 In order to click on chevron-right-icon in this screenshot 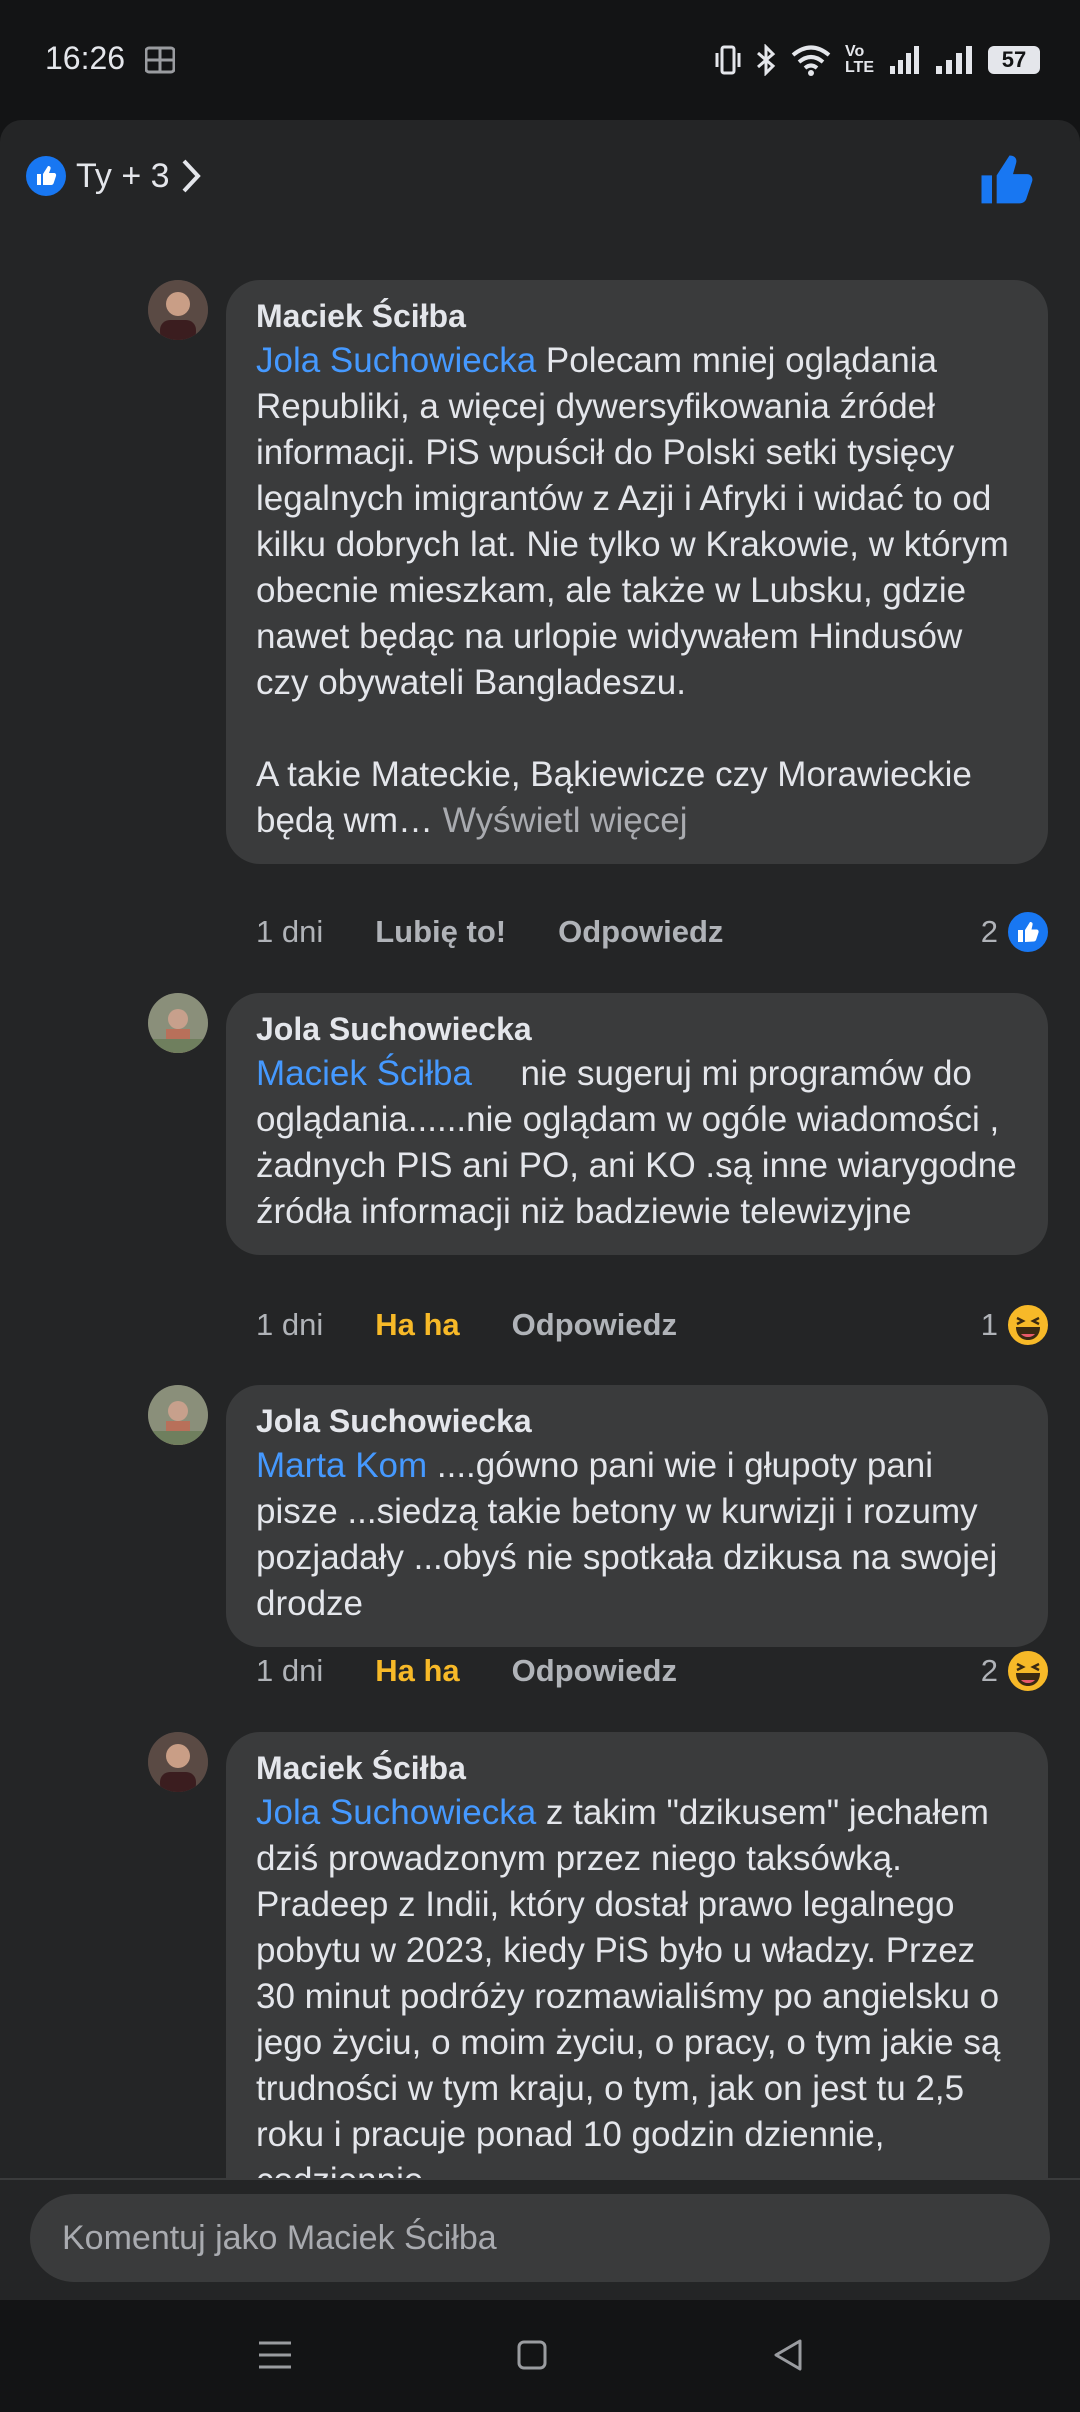, I will do `click(191, 176)`.